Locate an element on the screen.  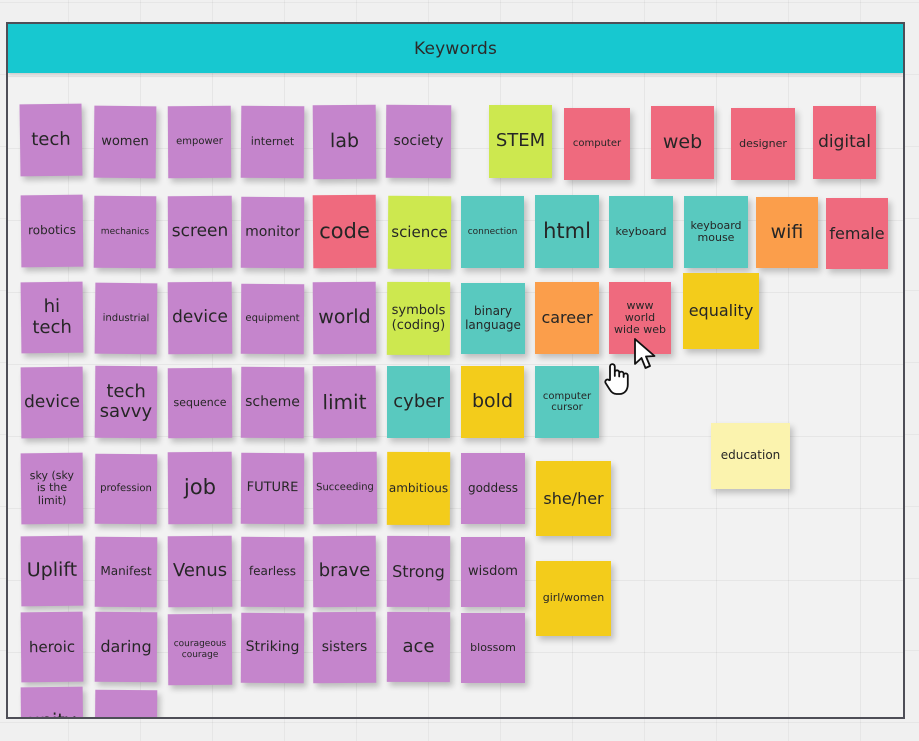
sticky-note: industrial is located at coordinates (126, 318).